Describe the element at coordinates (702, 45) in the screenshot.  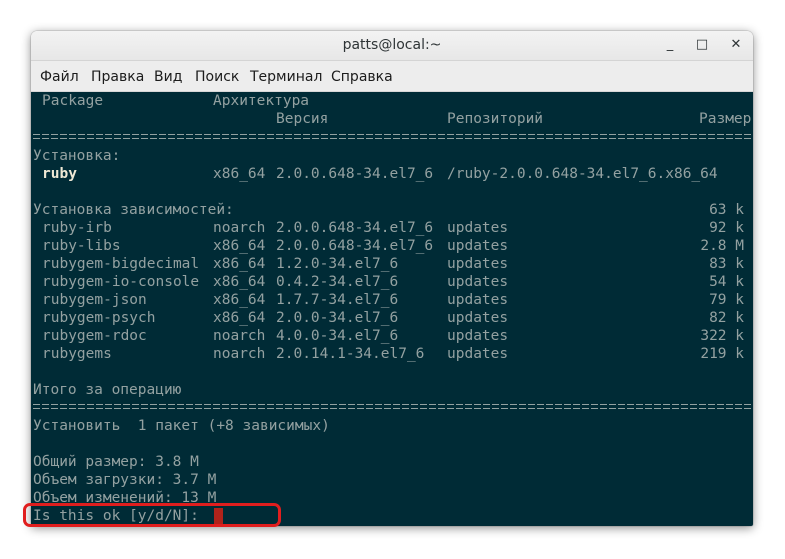
I see `maximize-icon: □` at that location.